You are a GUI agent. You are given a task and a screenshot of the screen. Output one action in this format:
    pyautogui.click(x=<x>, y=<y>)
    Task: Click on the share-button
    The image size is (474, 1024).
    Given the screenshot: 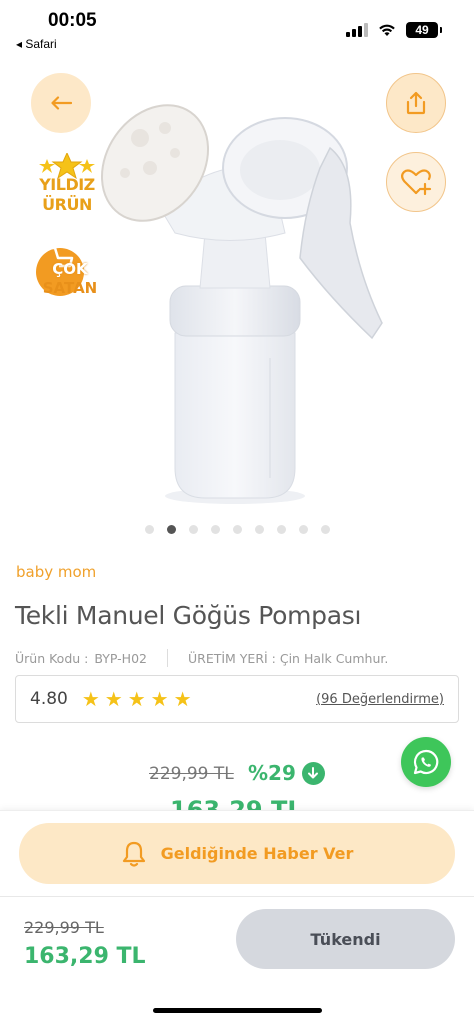 What is the action you would take?
    pyautogui.click(x=416, y=103)
    